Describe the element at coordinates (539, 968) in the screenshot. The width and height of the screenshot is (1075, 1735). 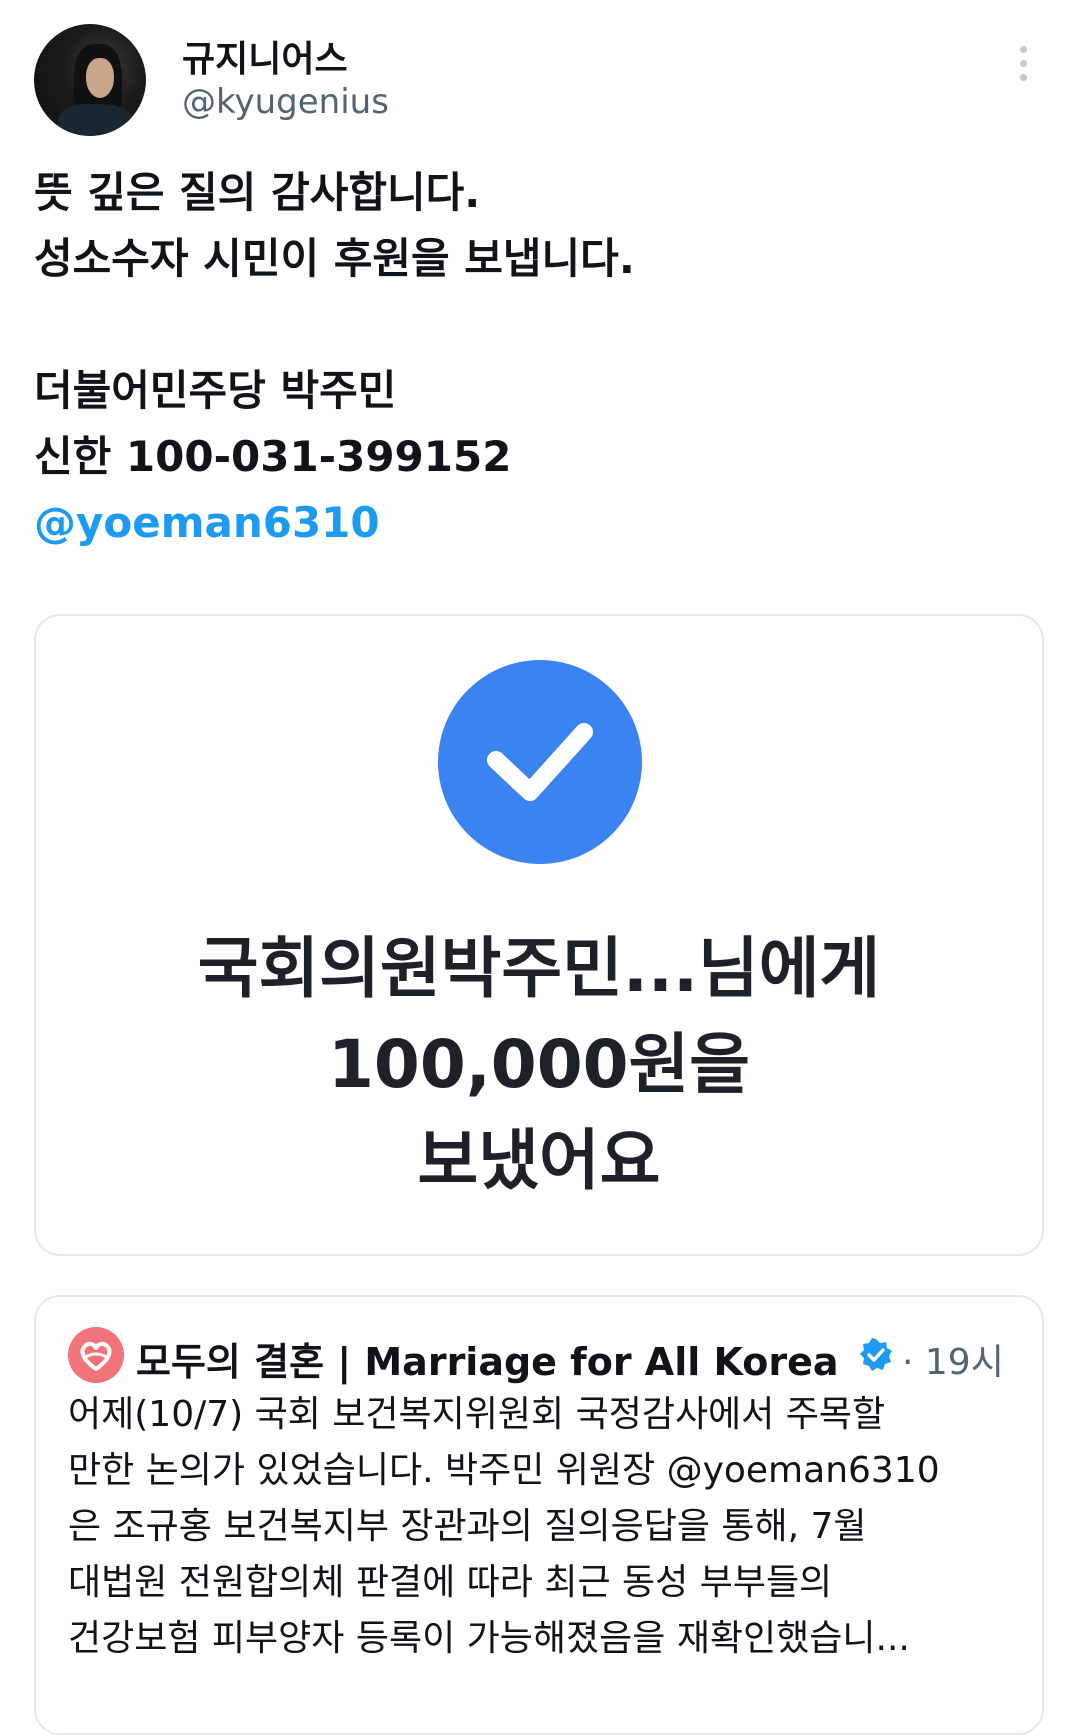
I see `transfer-recipient: 국회의원박주민...님에게` at that location.